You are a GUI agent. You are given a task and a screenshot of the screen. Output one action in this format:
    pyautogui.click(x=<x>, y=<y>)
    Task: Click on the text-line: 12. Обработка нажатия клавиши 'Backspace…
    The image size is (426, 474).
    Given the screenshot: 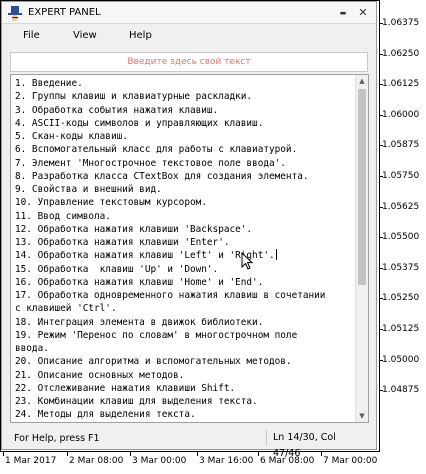 What is the action you would take?
    pyautogui.click(x=134, y=229)
    